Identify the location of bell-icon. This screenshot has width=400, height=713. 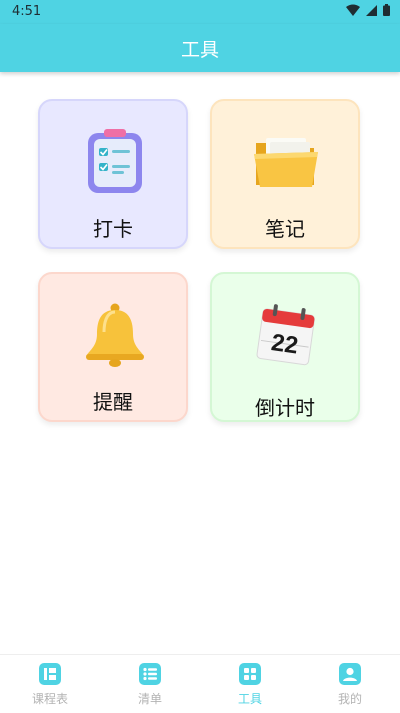
(115, 335).